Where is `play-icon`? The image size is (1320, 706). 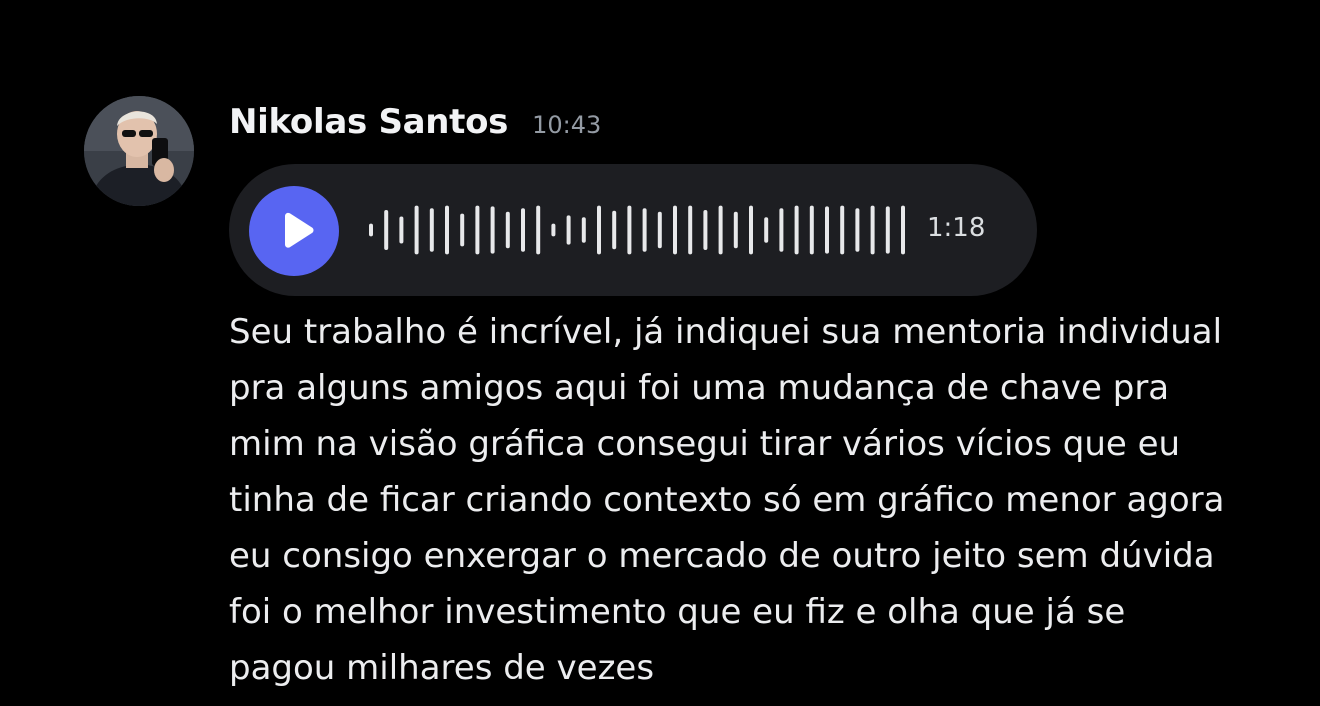
play-icon is located at coordinates (299, 230).